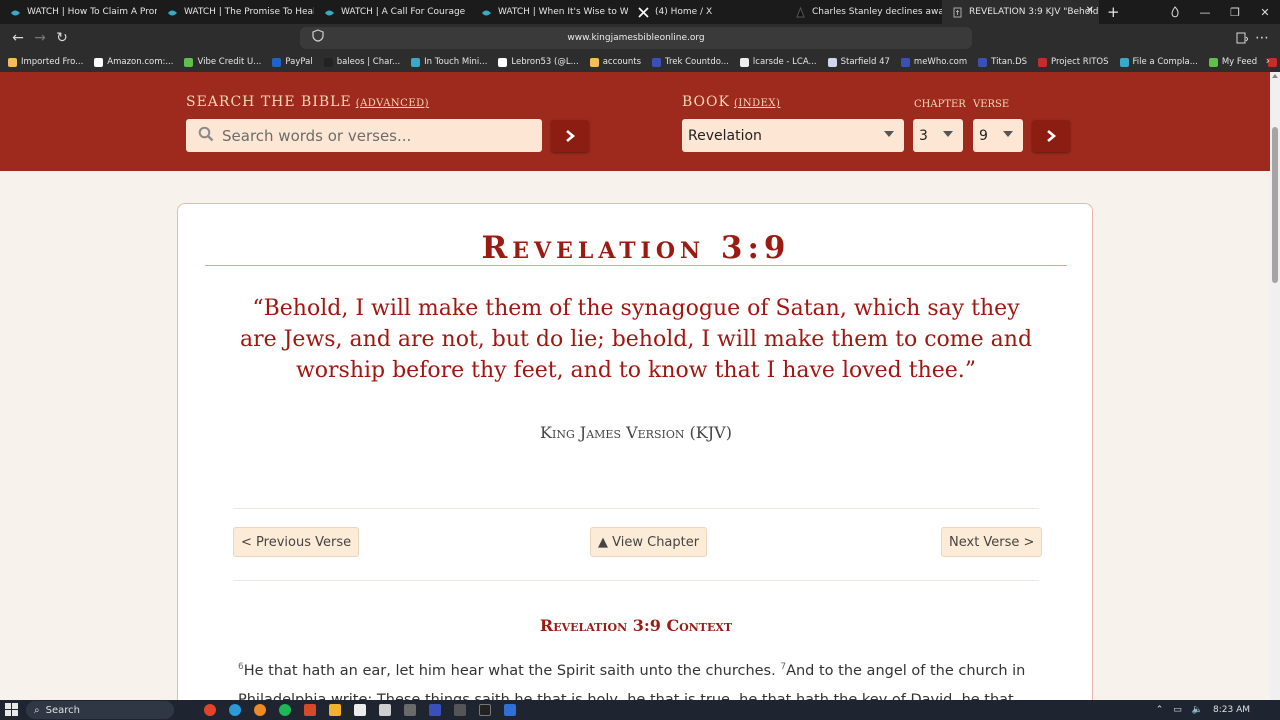 The image size is (1280, 720). I want to click on scroll-thumb, so click(1275, 205).